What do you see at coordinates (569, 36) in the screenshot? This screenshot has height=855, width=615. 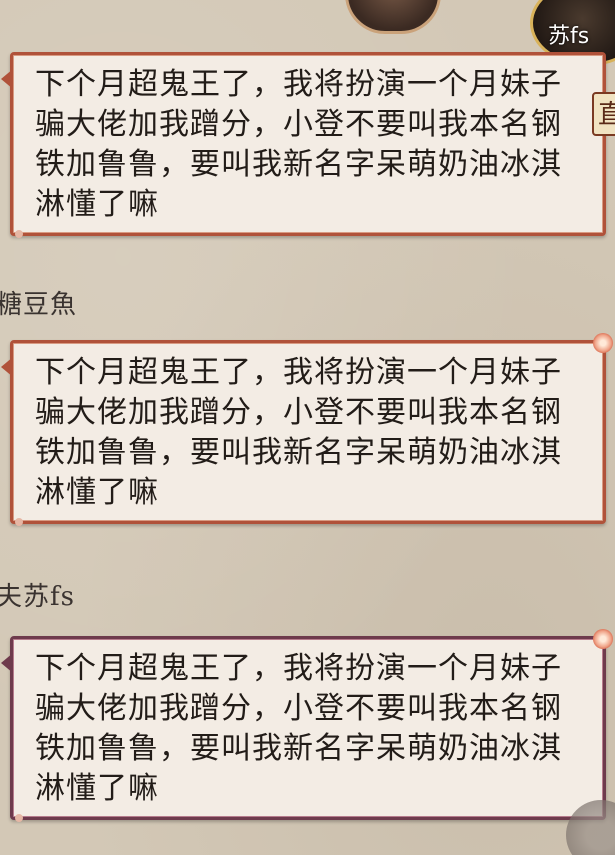 I see `avatar-name-label: 苏fs` at bounding box center [569, 36].